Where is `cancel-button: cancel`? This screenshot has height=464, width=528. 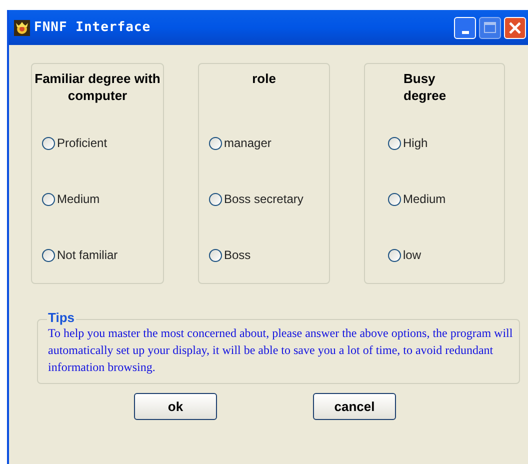
cancel-button: cancel is located at coordinates (354, 406).